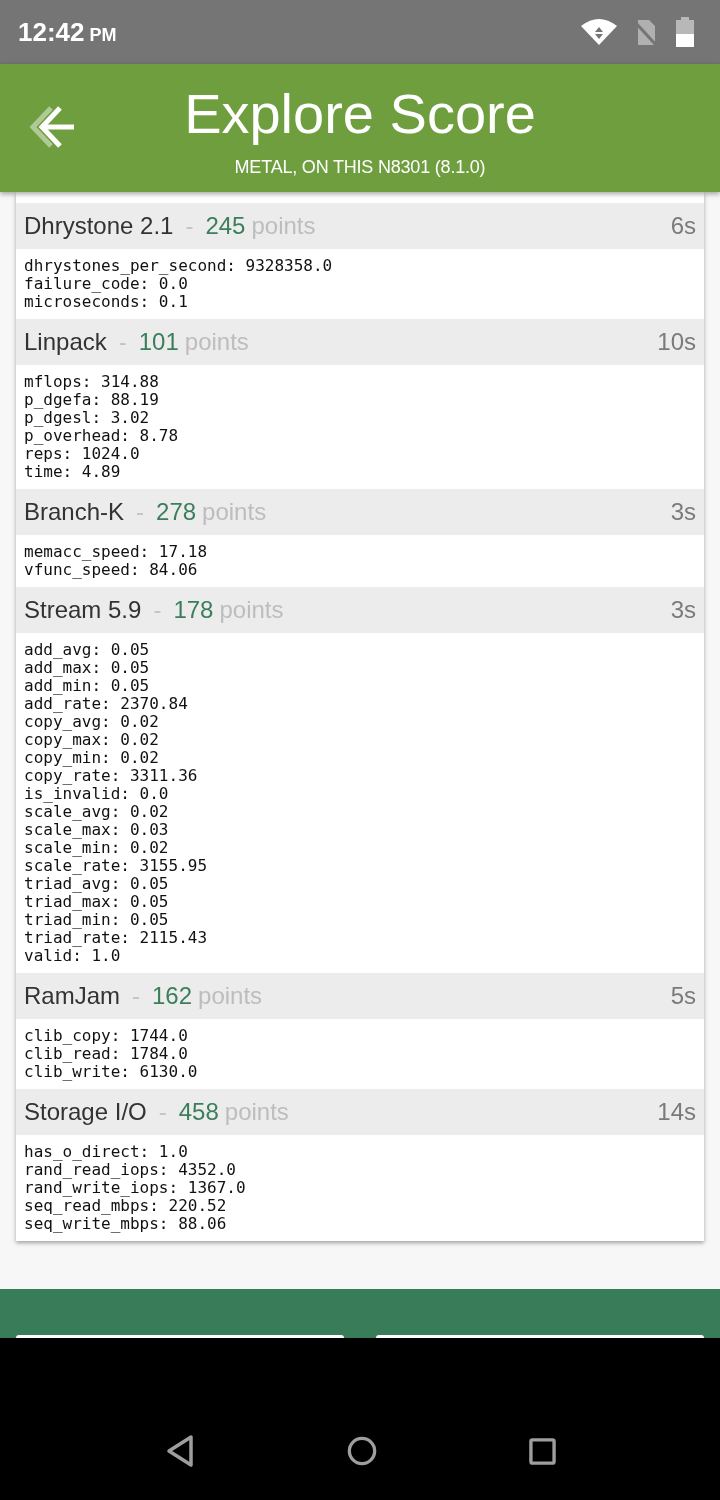 This screenshot has width=720, height=1500. I want to click on metric-line: triad_min: 0.05, so click(97, 920).